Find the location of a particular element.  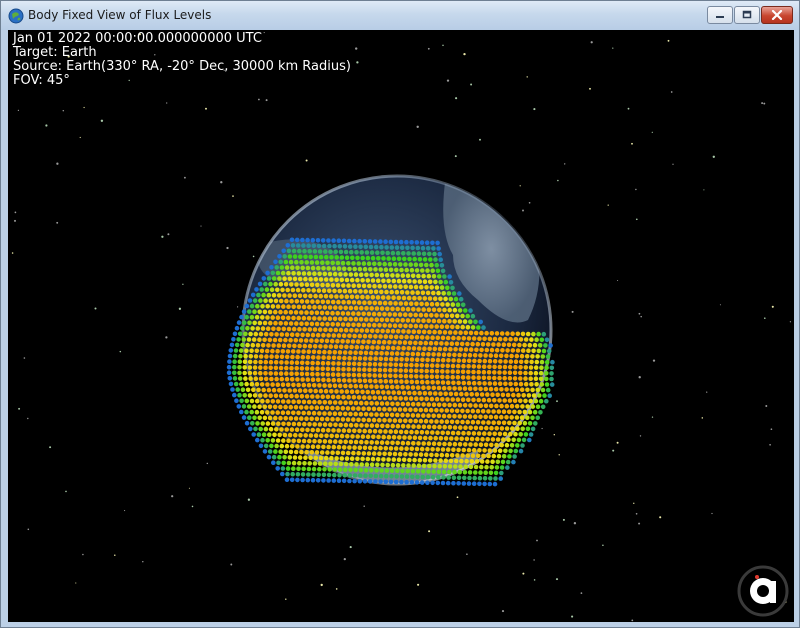

close-button is located at coordinates (777, 15).